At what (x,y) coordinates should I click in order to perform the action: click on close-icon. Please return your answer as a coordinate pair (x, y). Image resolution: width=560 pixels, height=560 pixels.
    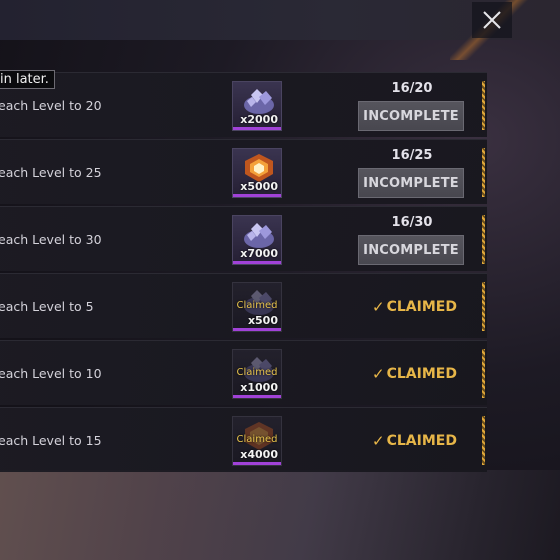
    Looking at the image, I should click on (492, 20).